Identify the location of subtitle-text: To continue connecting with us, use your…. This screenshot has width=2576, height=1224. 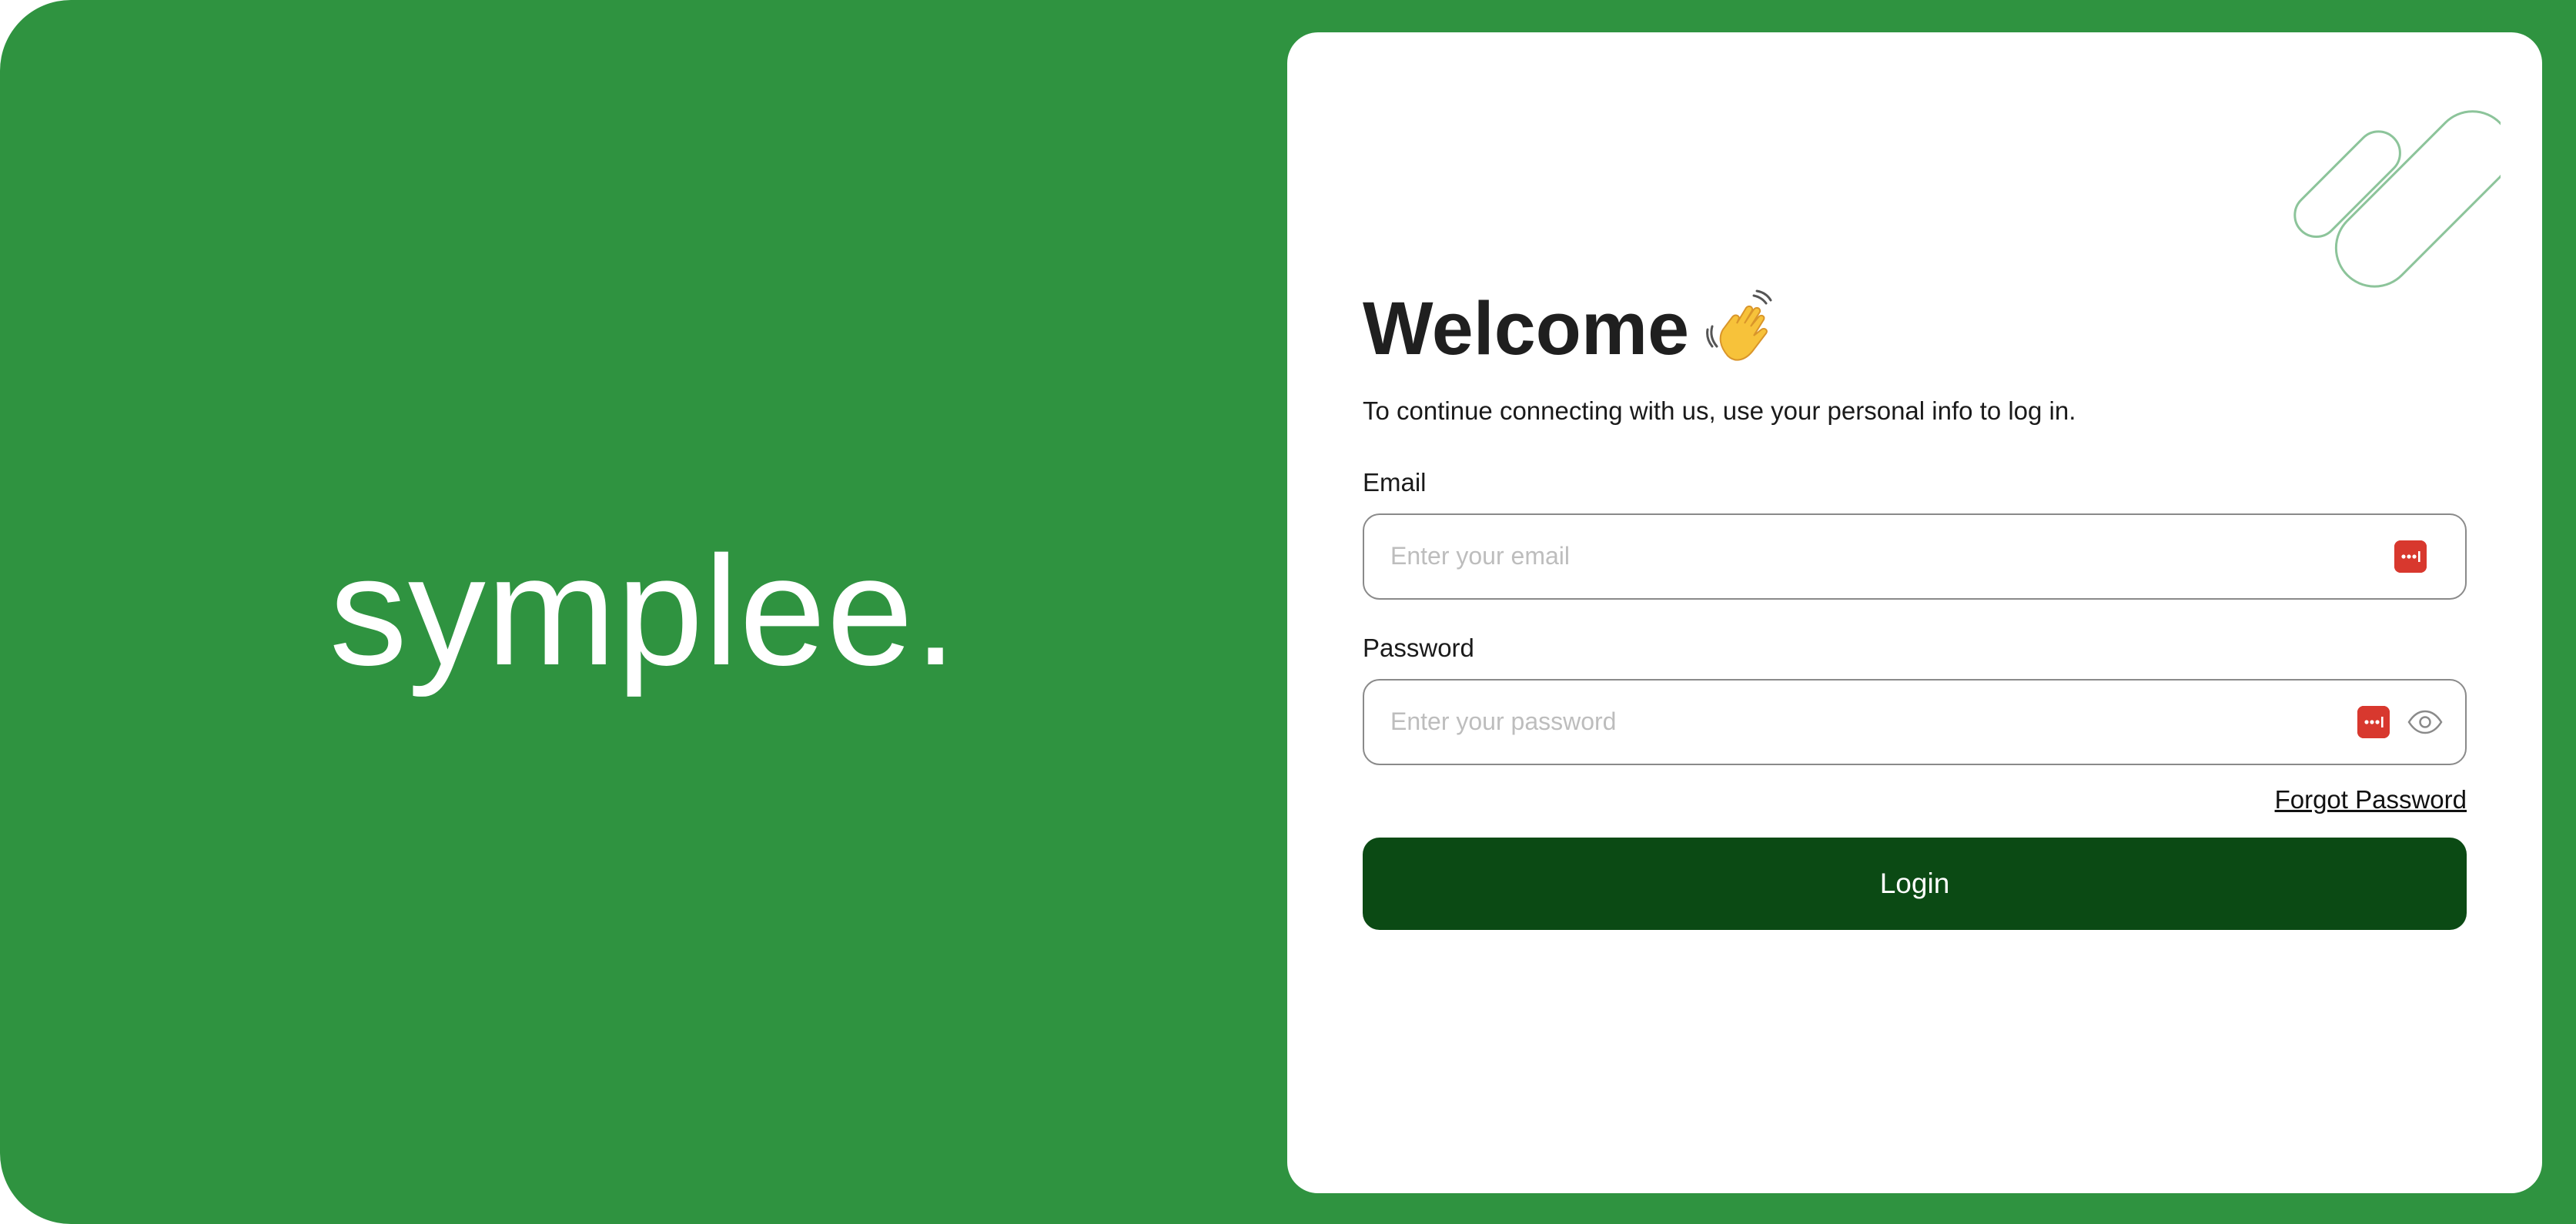
(1720, 411).